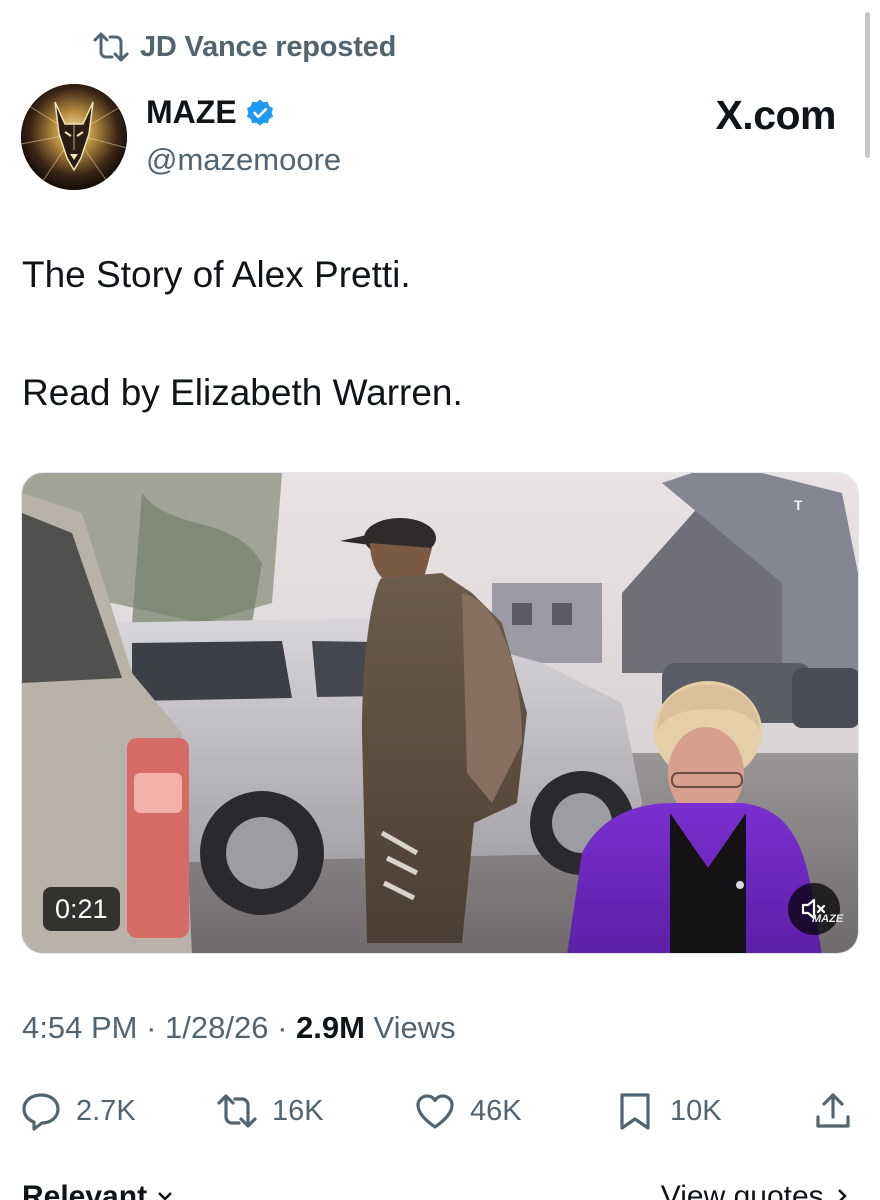  What do you see at coordinates (867, 85) in the screenshot?
I see `scrollbar` at bounding box center [867, 85].